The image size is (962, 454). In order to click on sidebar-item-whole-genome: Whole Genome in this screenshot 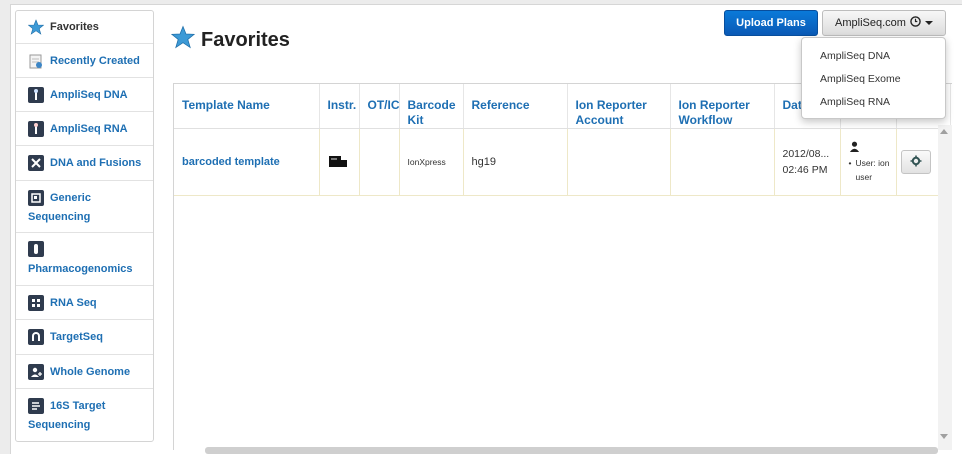, I will do `click(84, 372)`.